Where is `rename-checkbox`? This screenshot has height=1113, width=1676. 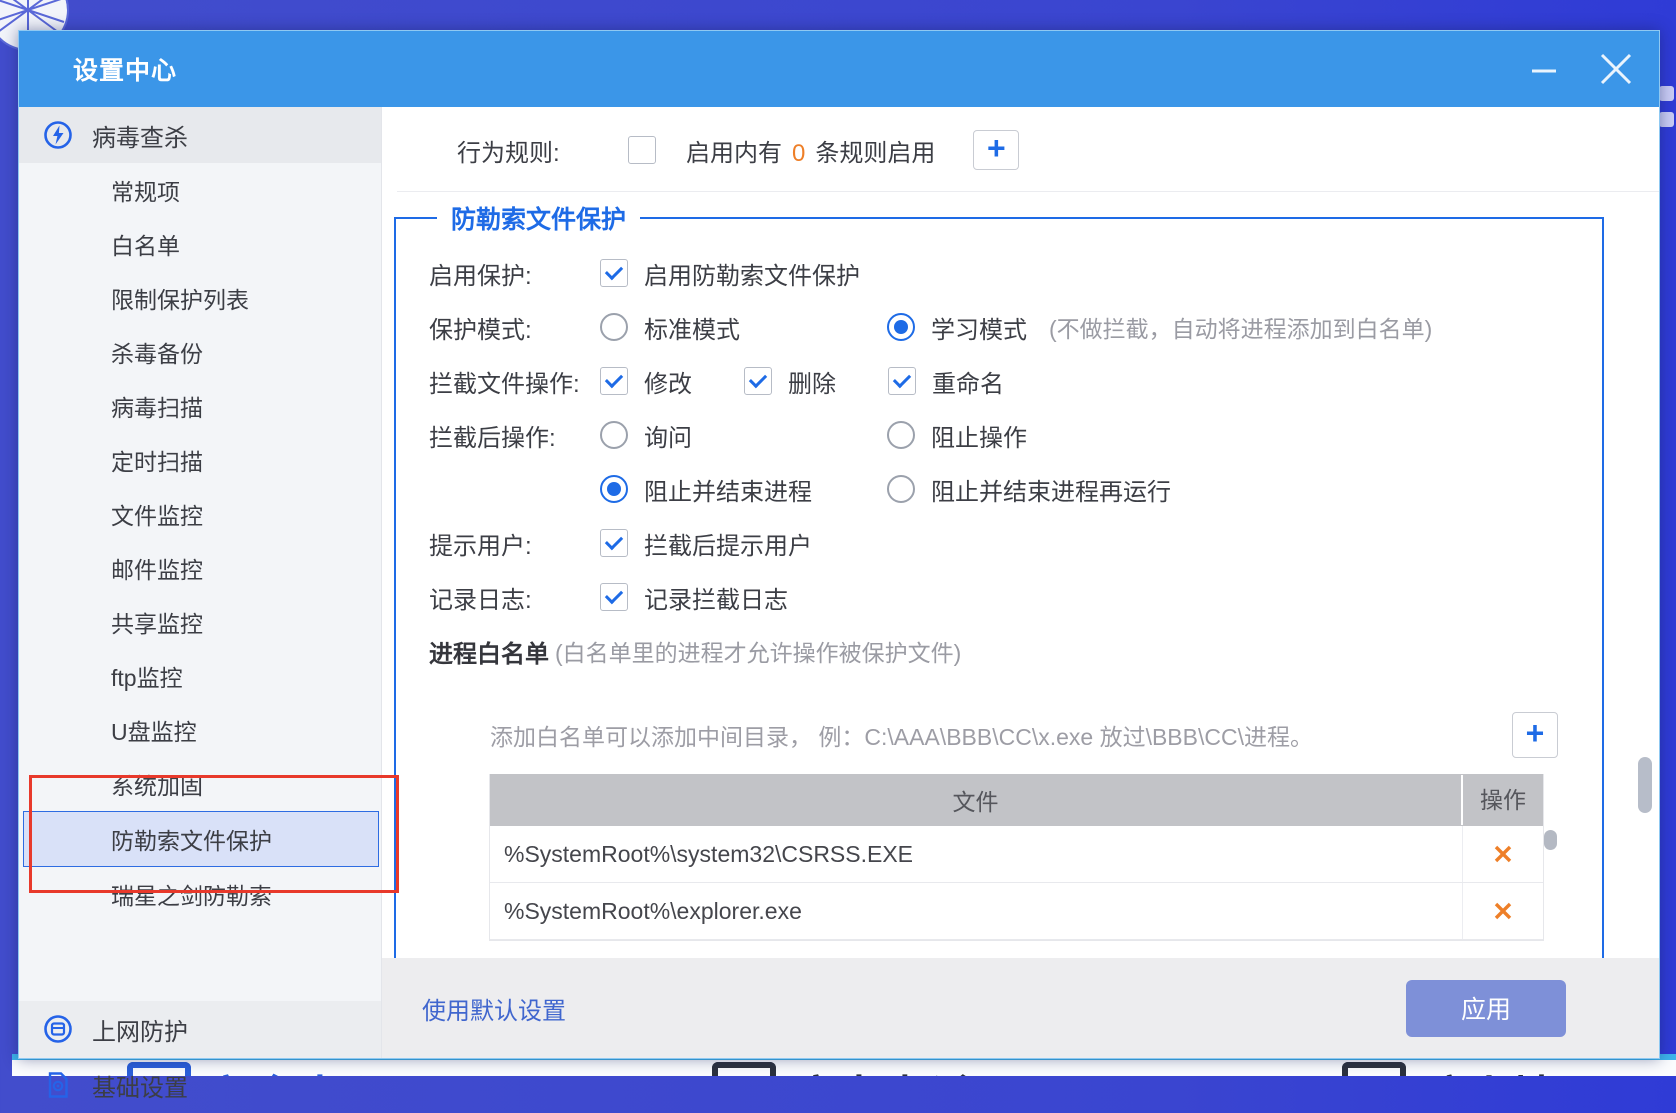 rename-checkbox is located at coordinates (902, 381).